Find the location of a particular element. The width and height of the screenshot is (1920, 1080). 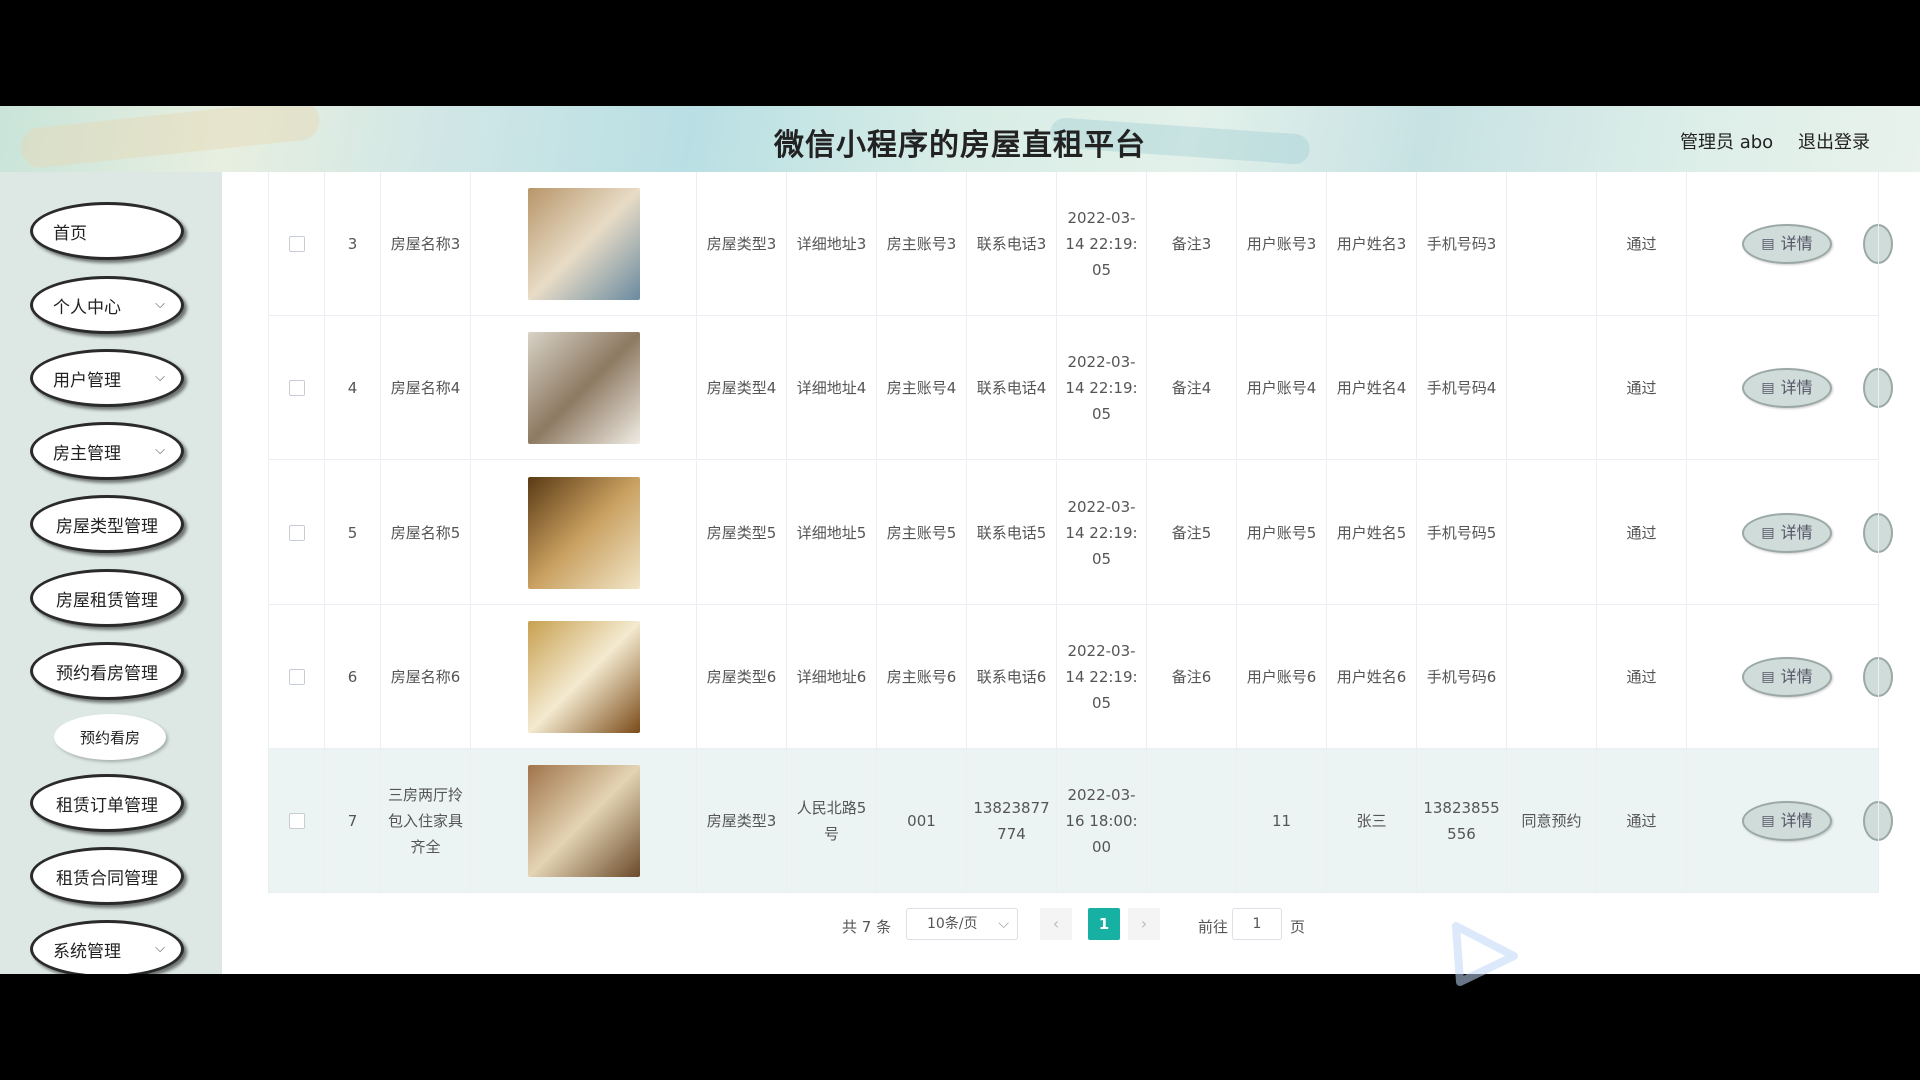

sidebar-item-rental-order-management: 租赁订单管理 is located at coordinates (107, 803).